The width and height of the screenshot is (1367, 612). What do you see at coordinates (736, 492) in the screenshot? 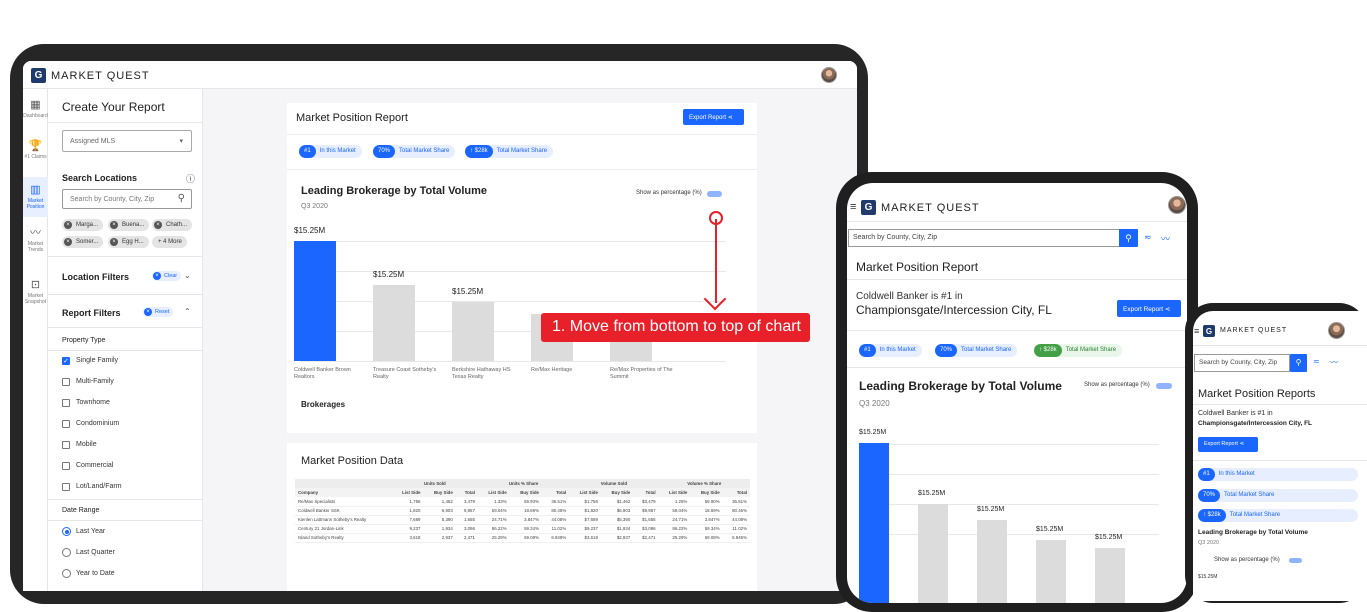
I see `column-header: Total` at bounding box center [736, 492].